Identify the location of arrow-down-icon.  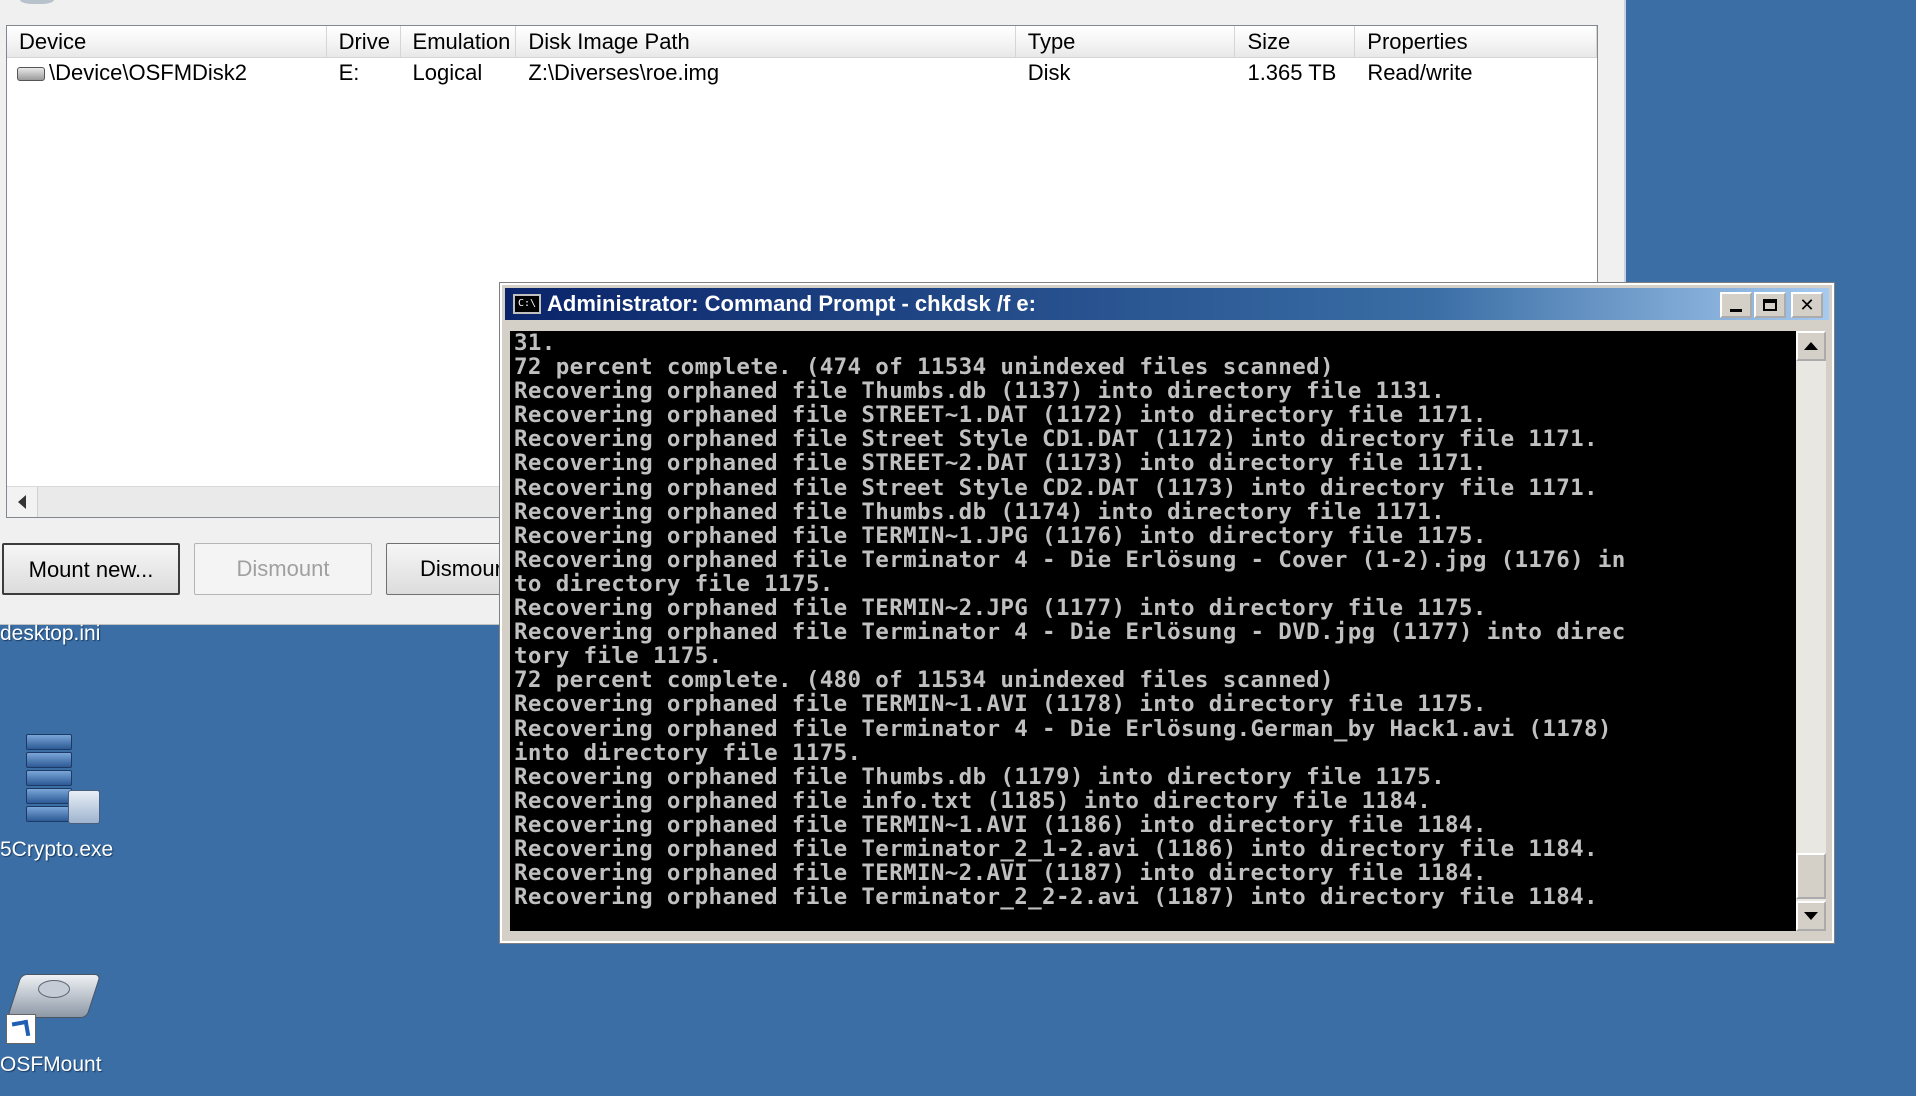
(1811, 916).